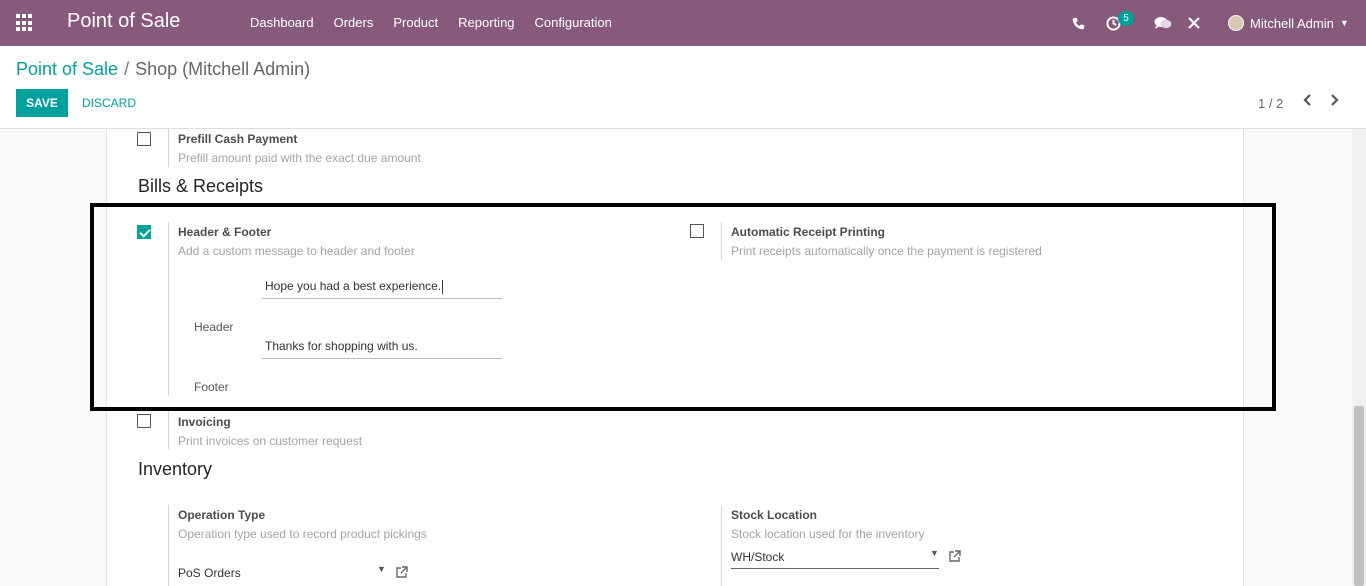  What do you see at coordinates (1163, 23) in the screenshot?
I see `chat-icon` at bounding box center [1163, 23].